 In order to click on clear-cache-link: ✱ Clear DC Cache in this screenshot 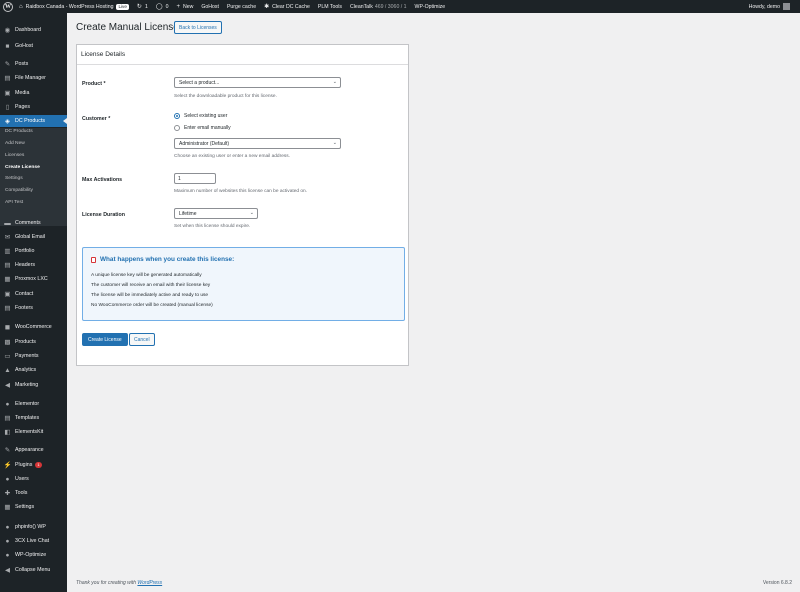, I will do `click(287, 6)`.